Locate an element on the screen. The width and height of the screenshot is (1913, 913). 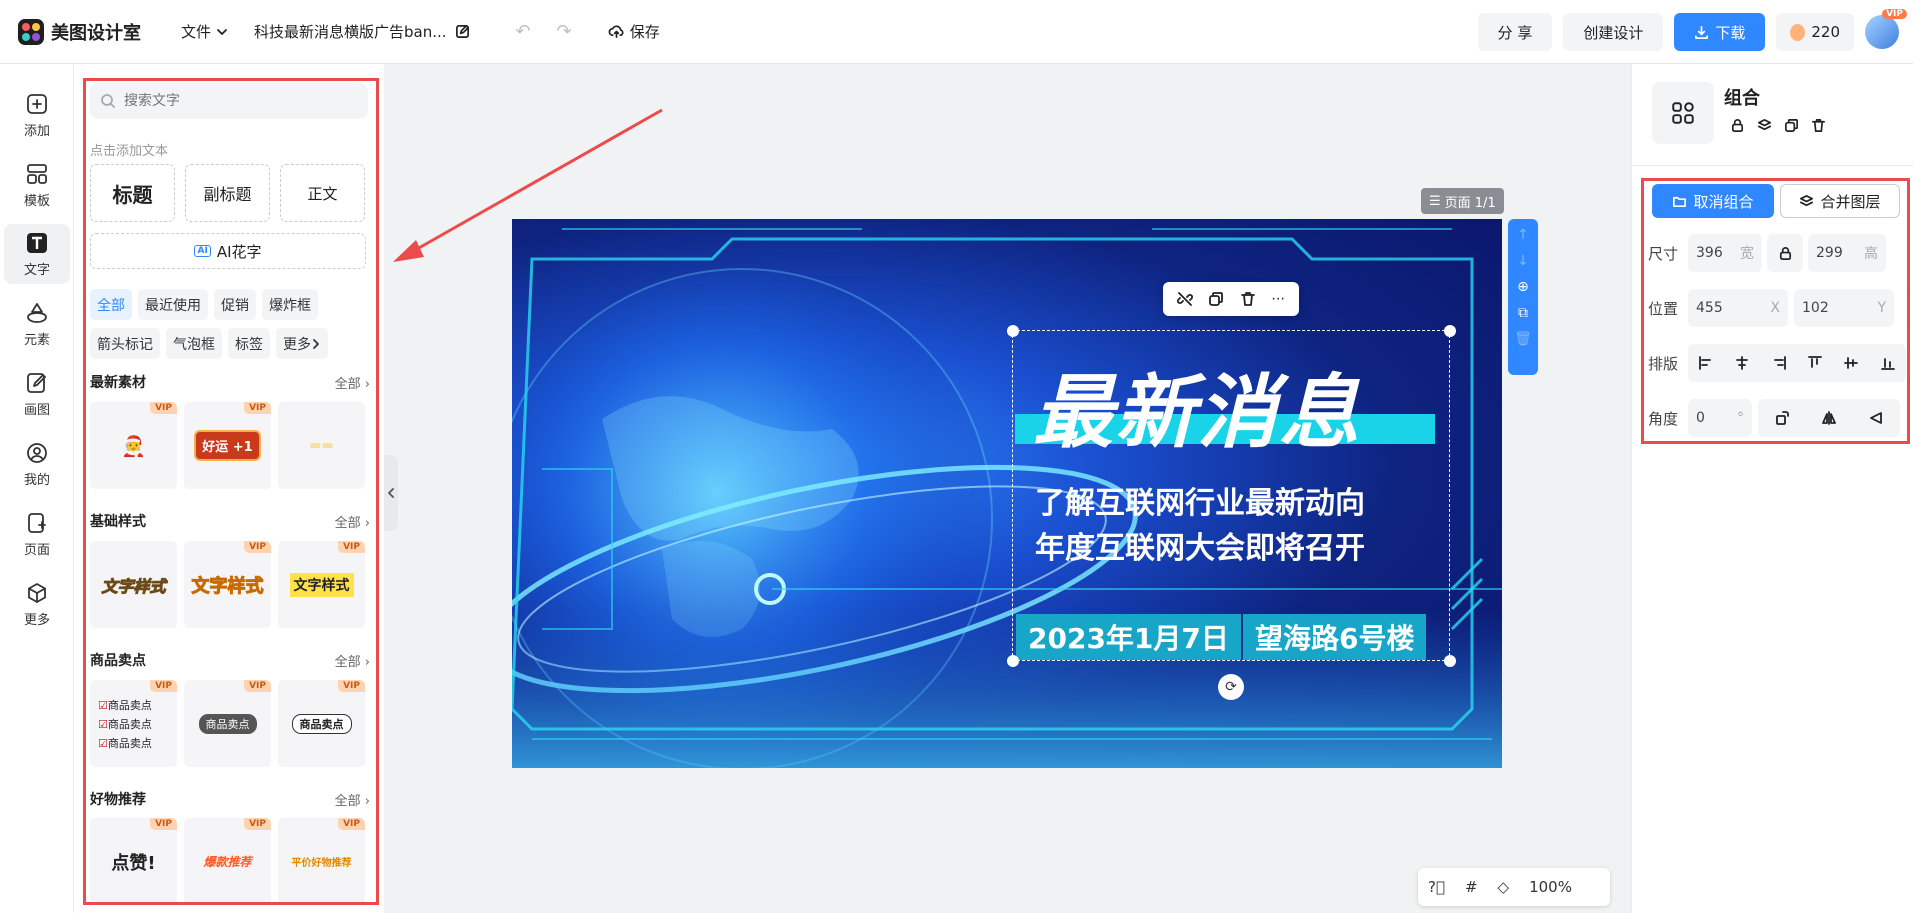
flip-vertical-icon is located at coordinates (1876, 418).